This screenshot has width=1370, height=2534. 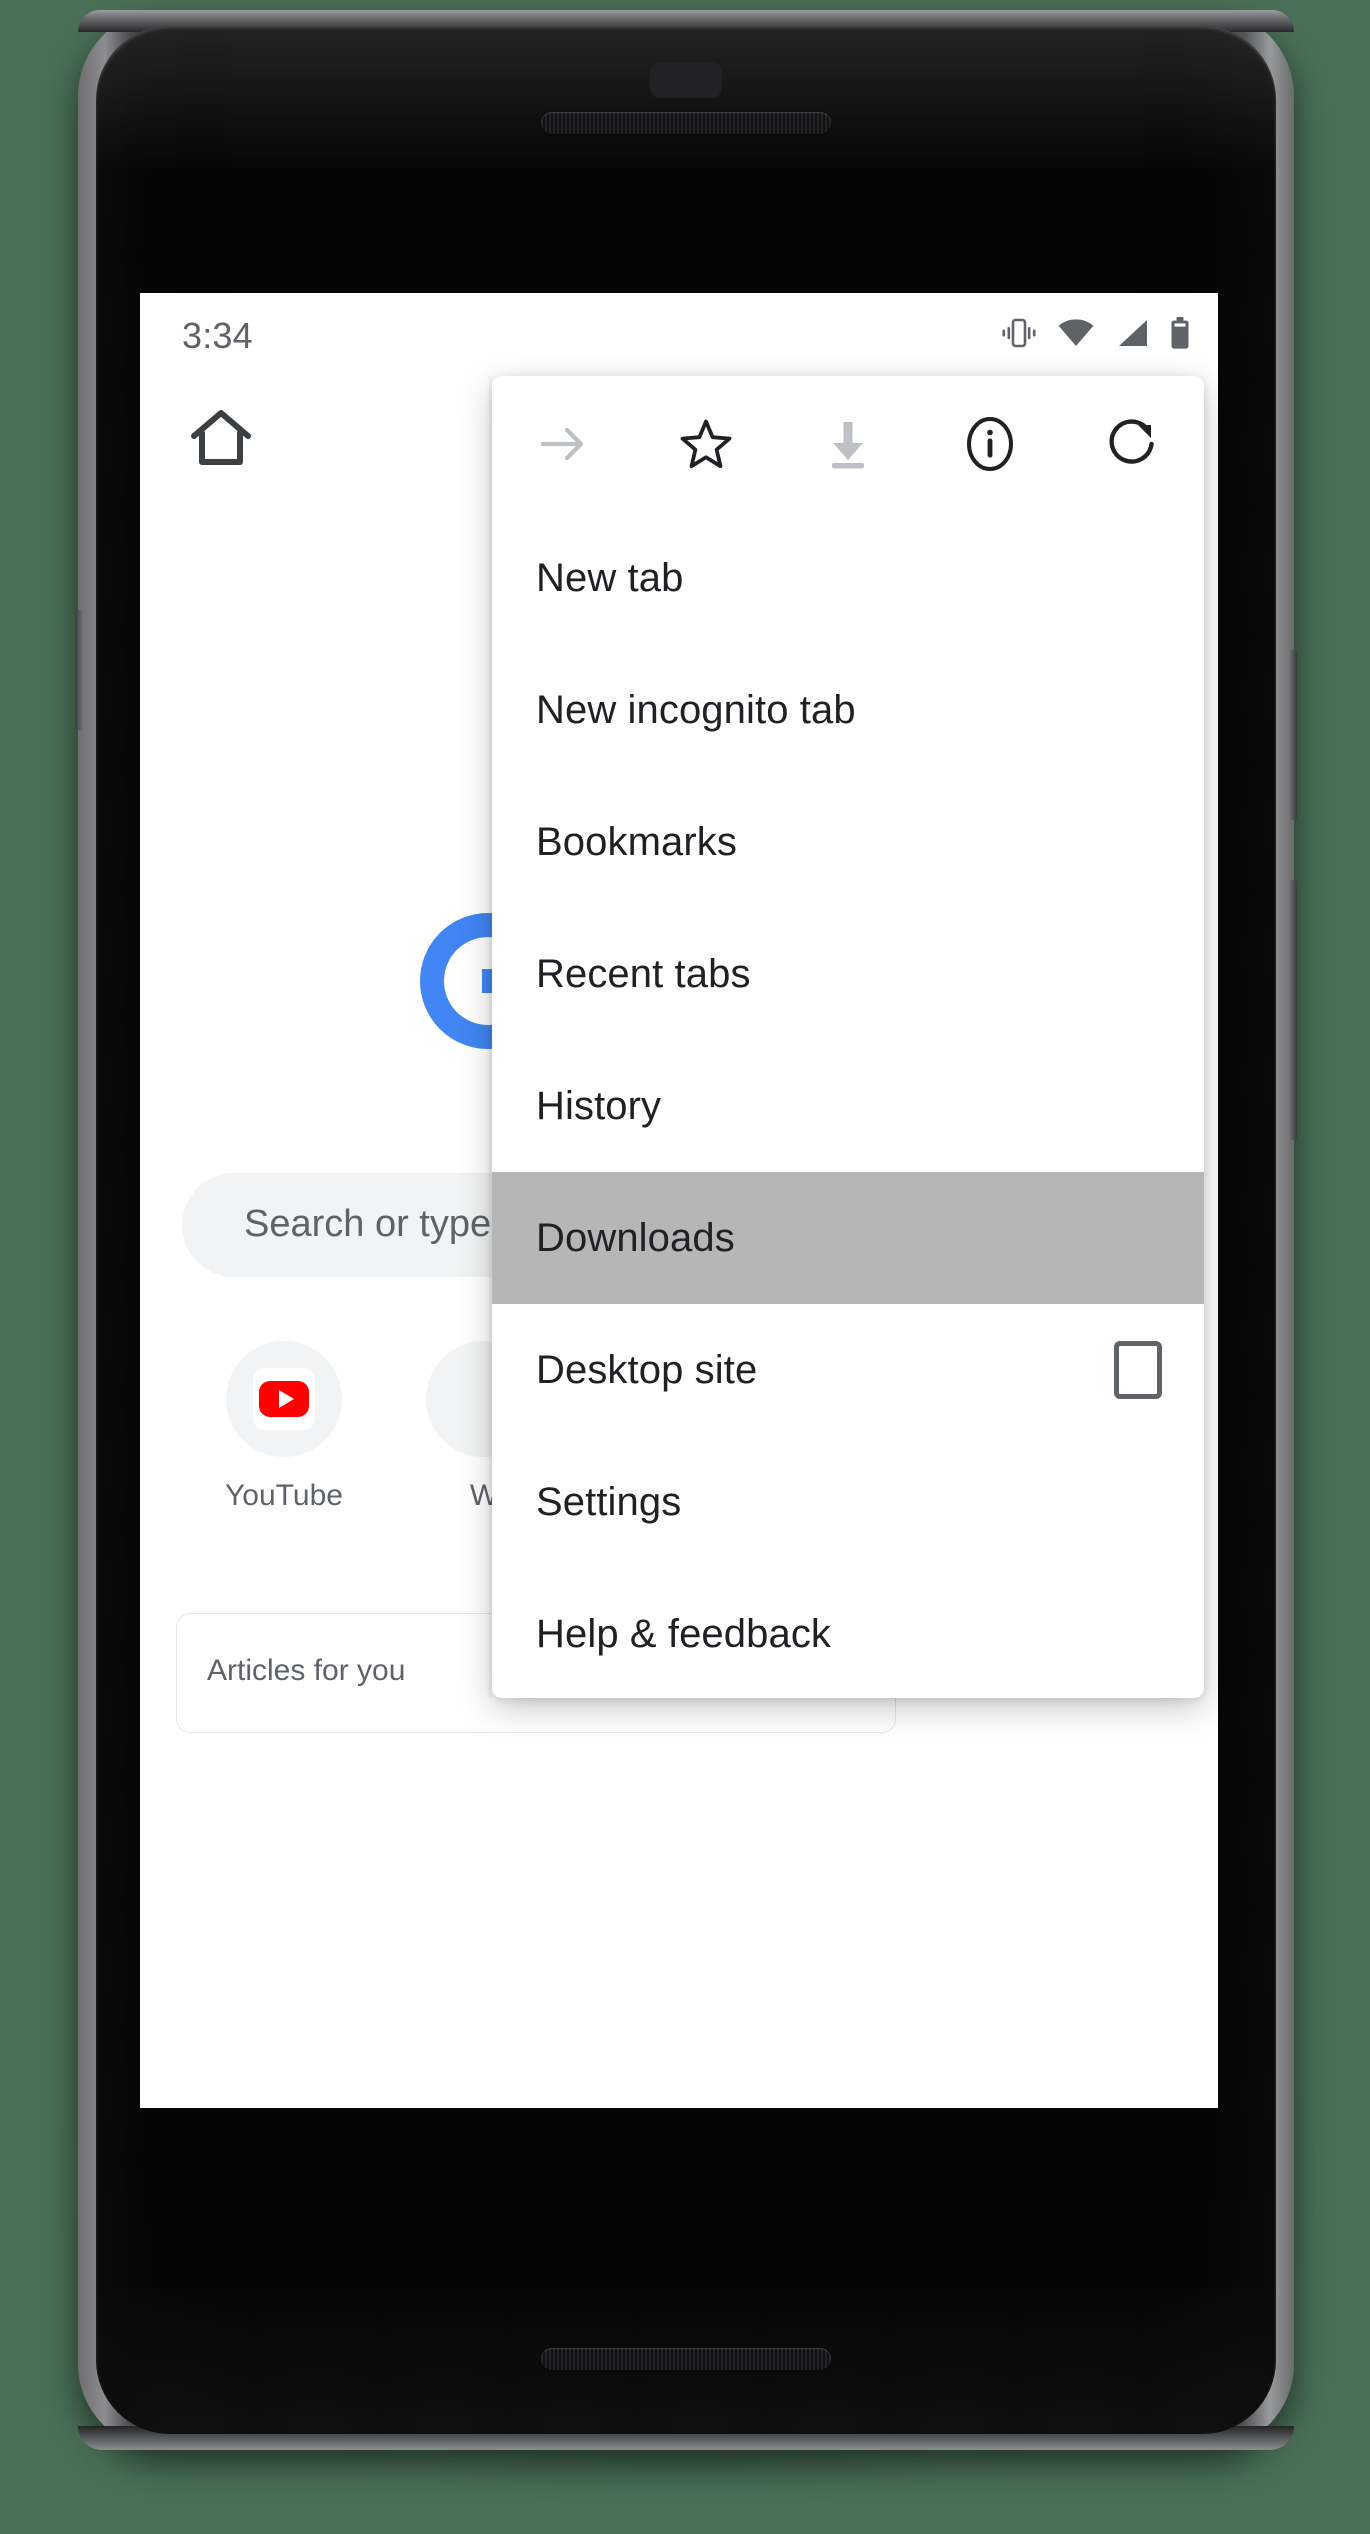 I want to click on download-button, so click(x=848, y=444).